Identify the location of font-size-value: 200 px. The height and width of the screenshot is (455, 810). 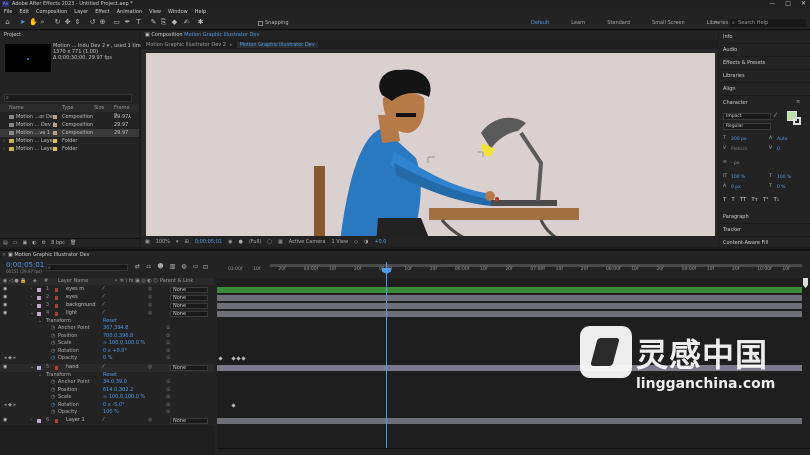
(739, 139).